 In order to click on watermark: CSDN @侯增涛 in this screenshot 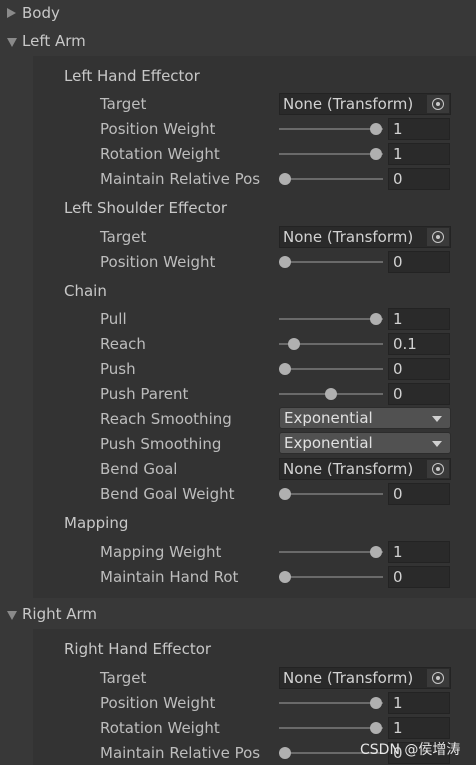, I will do `click(410, 750)`.